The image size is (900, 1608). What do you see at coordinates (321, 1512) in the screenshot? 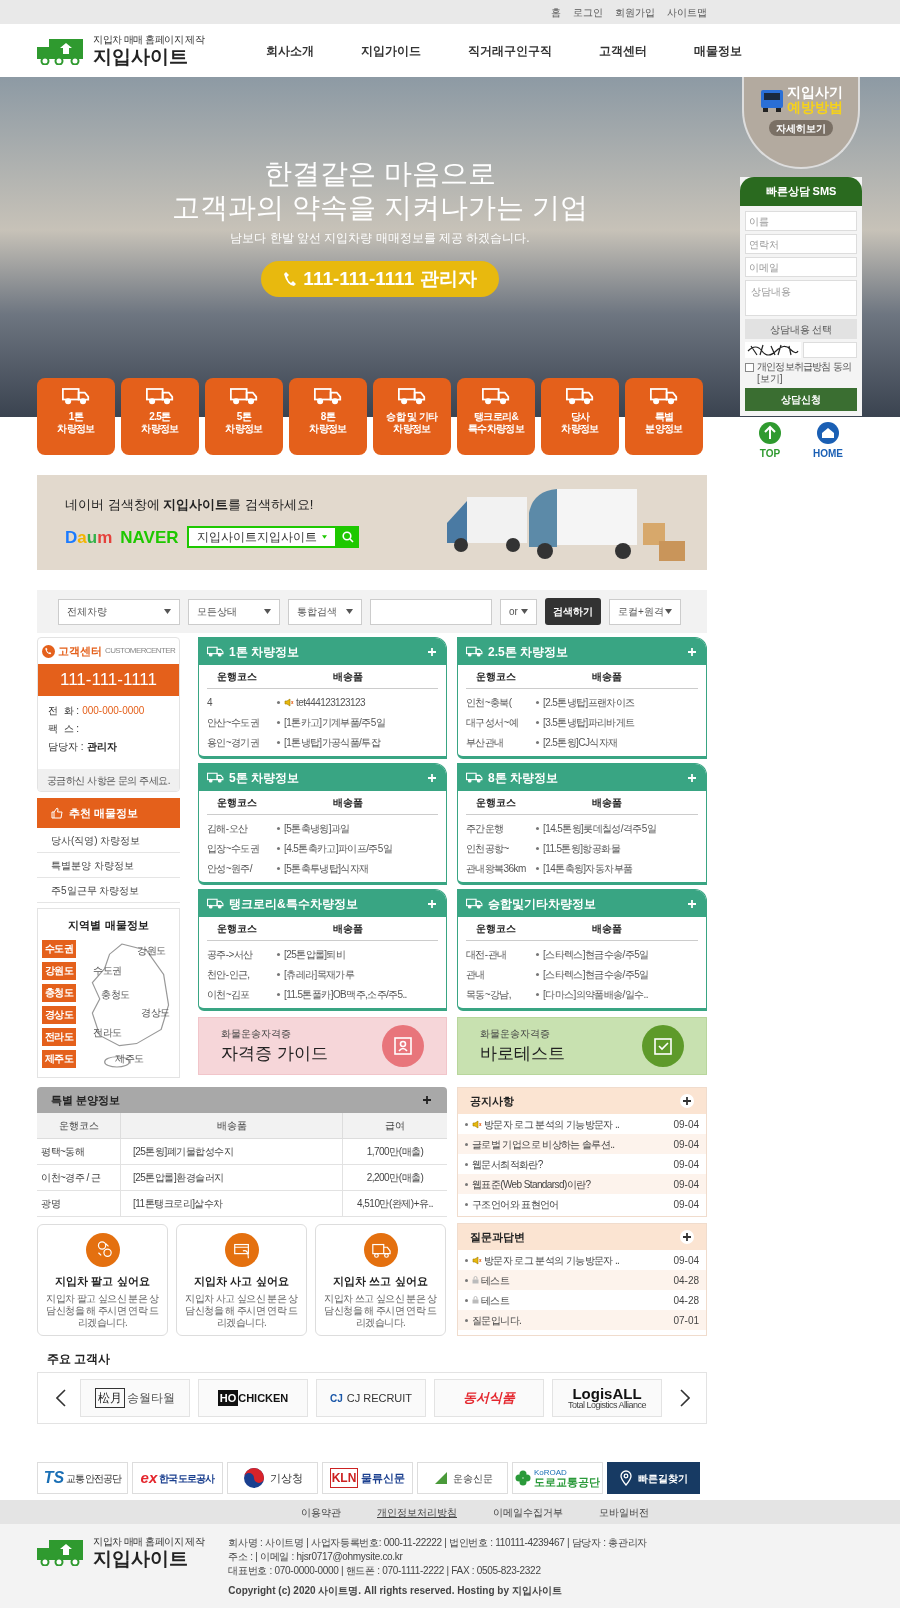
I see `footer-link: 이용약관` at bounding box center [321, 1512].